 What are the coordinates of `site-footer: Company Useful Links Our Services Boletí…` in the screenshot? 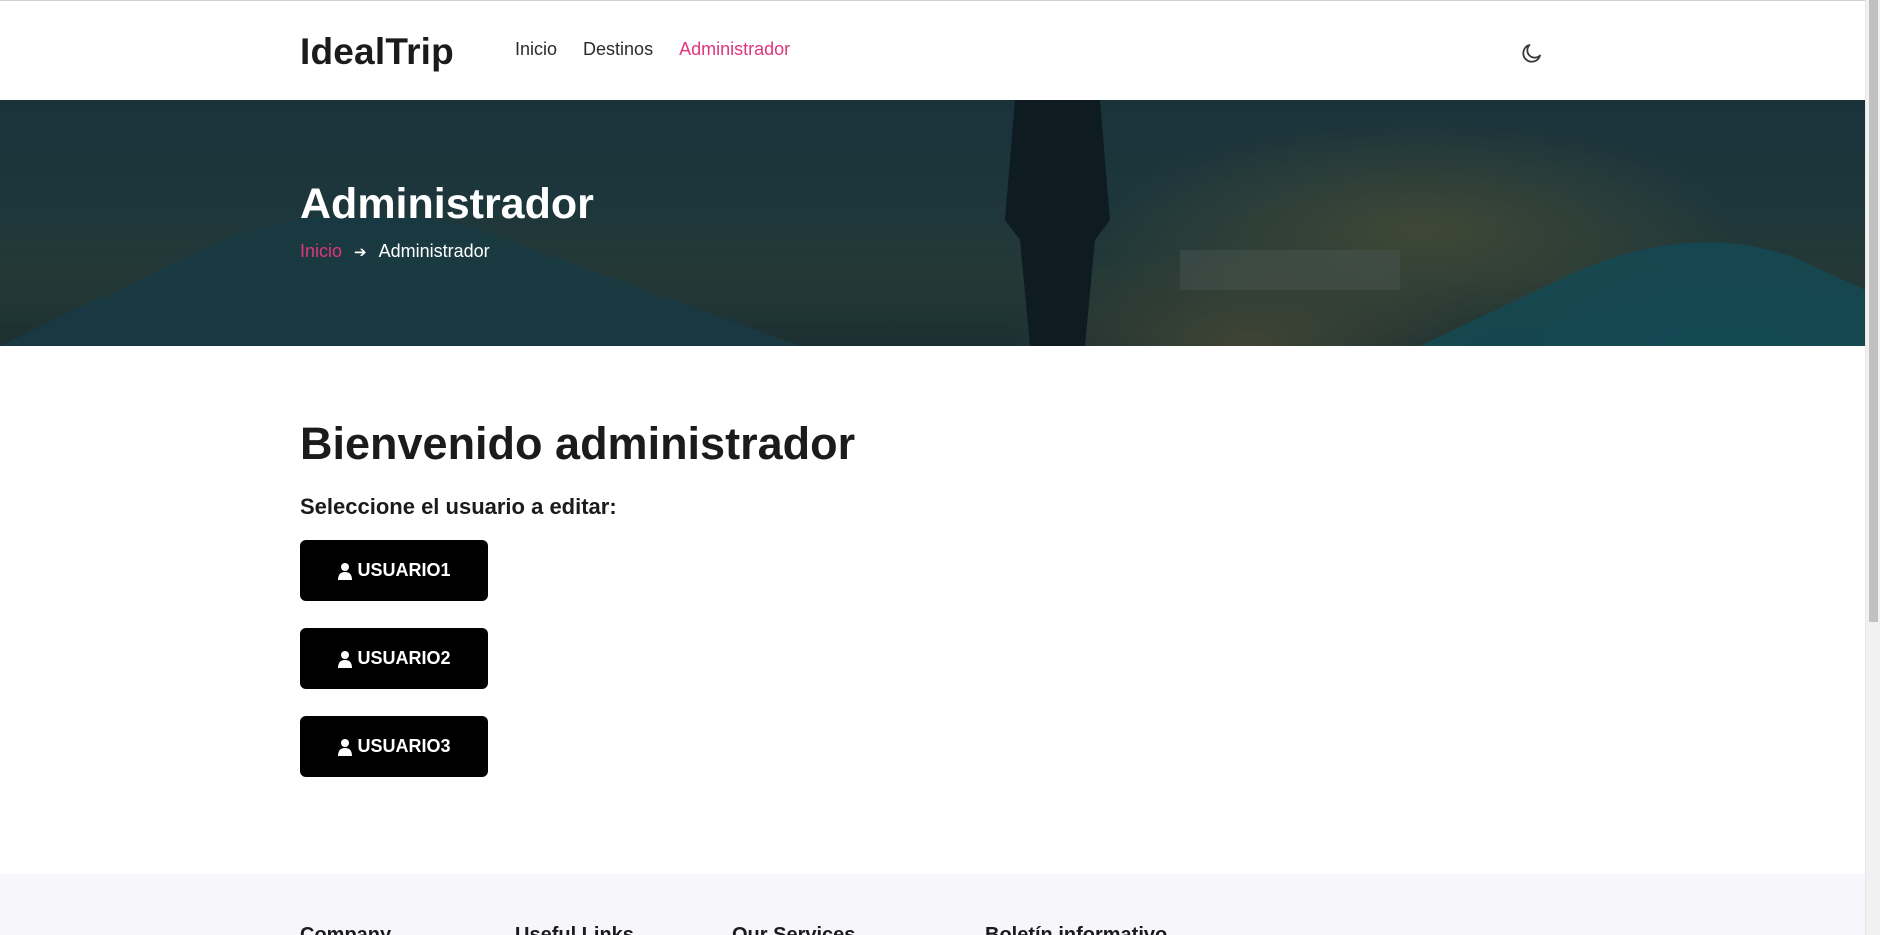 It's located at (932, 904).